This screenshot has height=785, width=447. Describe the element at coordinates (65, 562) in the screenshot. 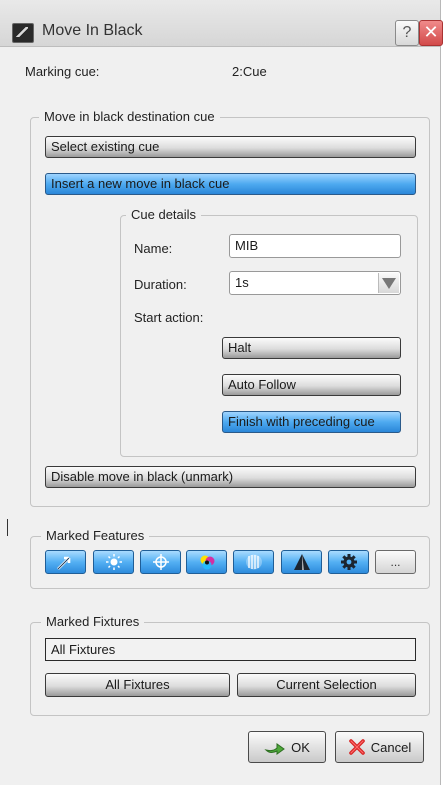

I see `position-icon` at that location.